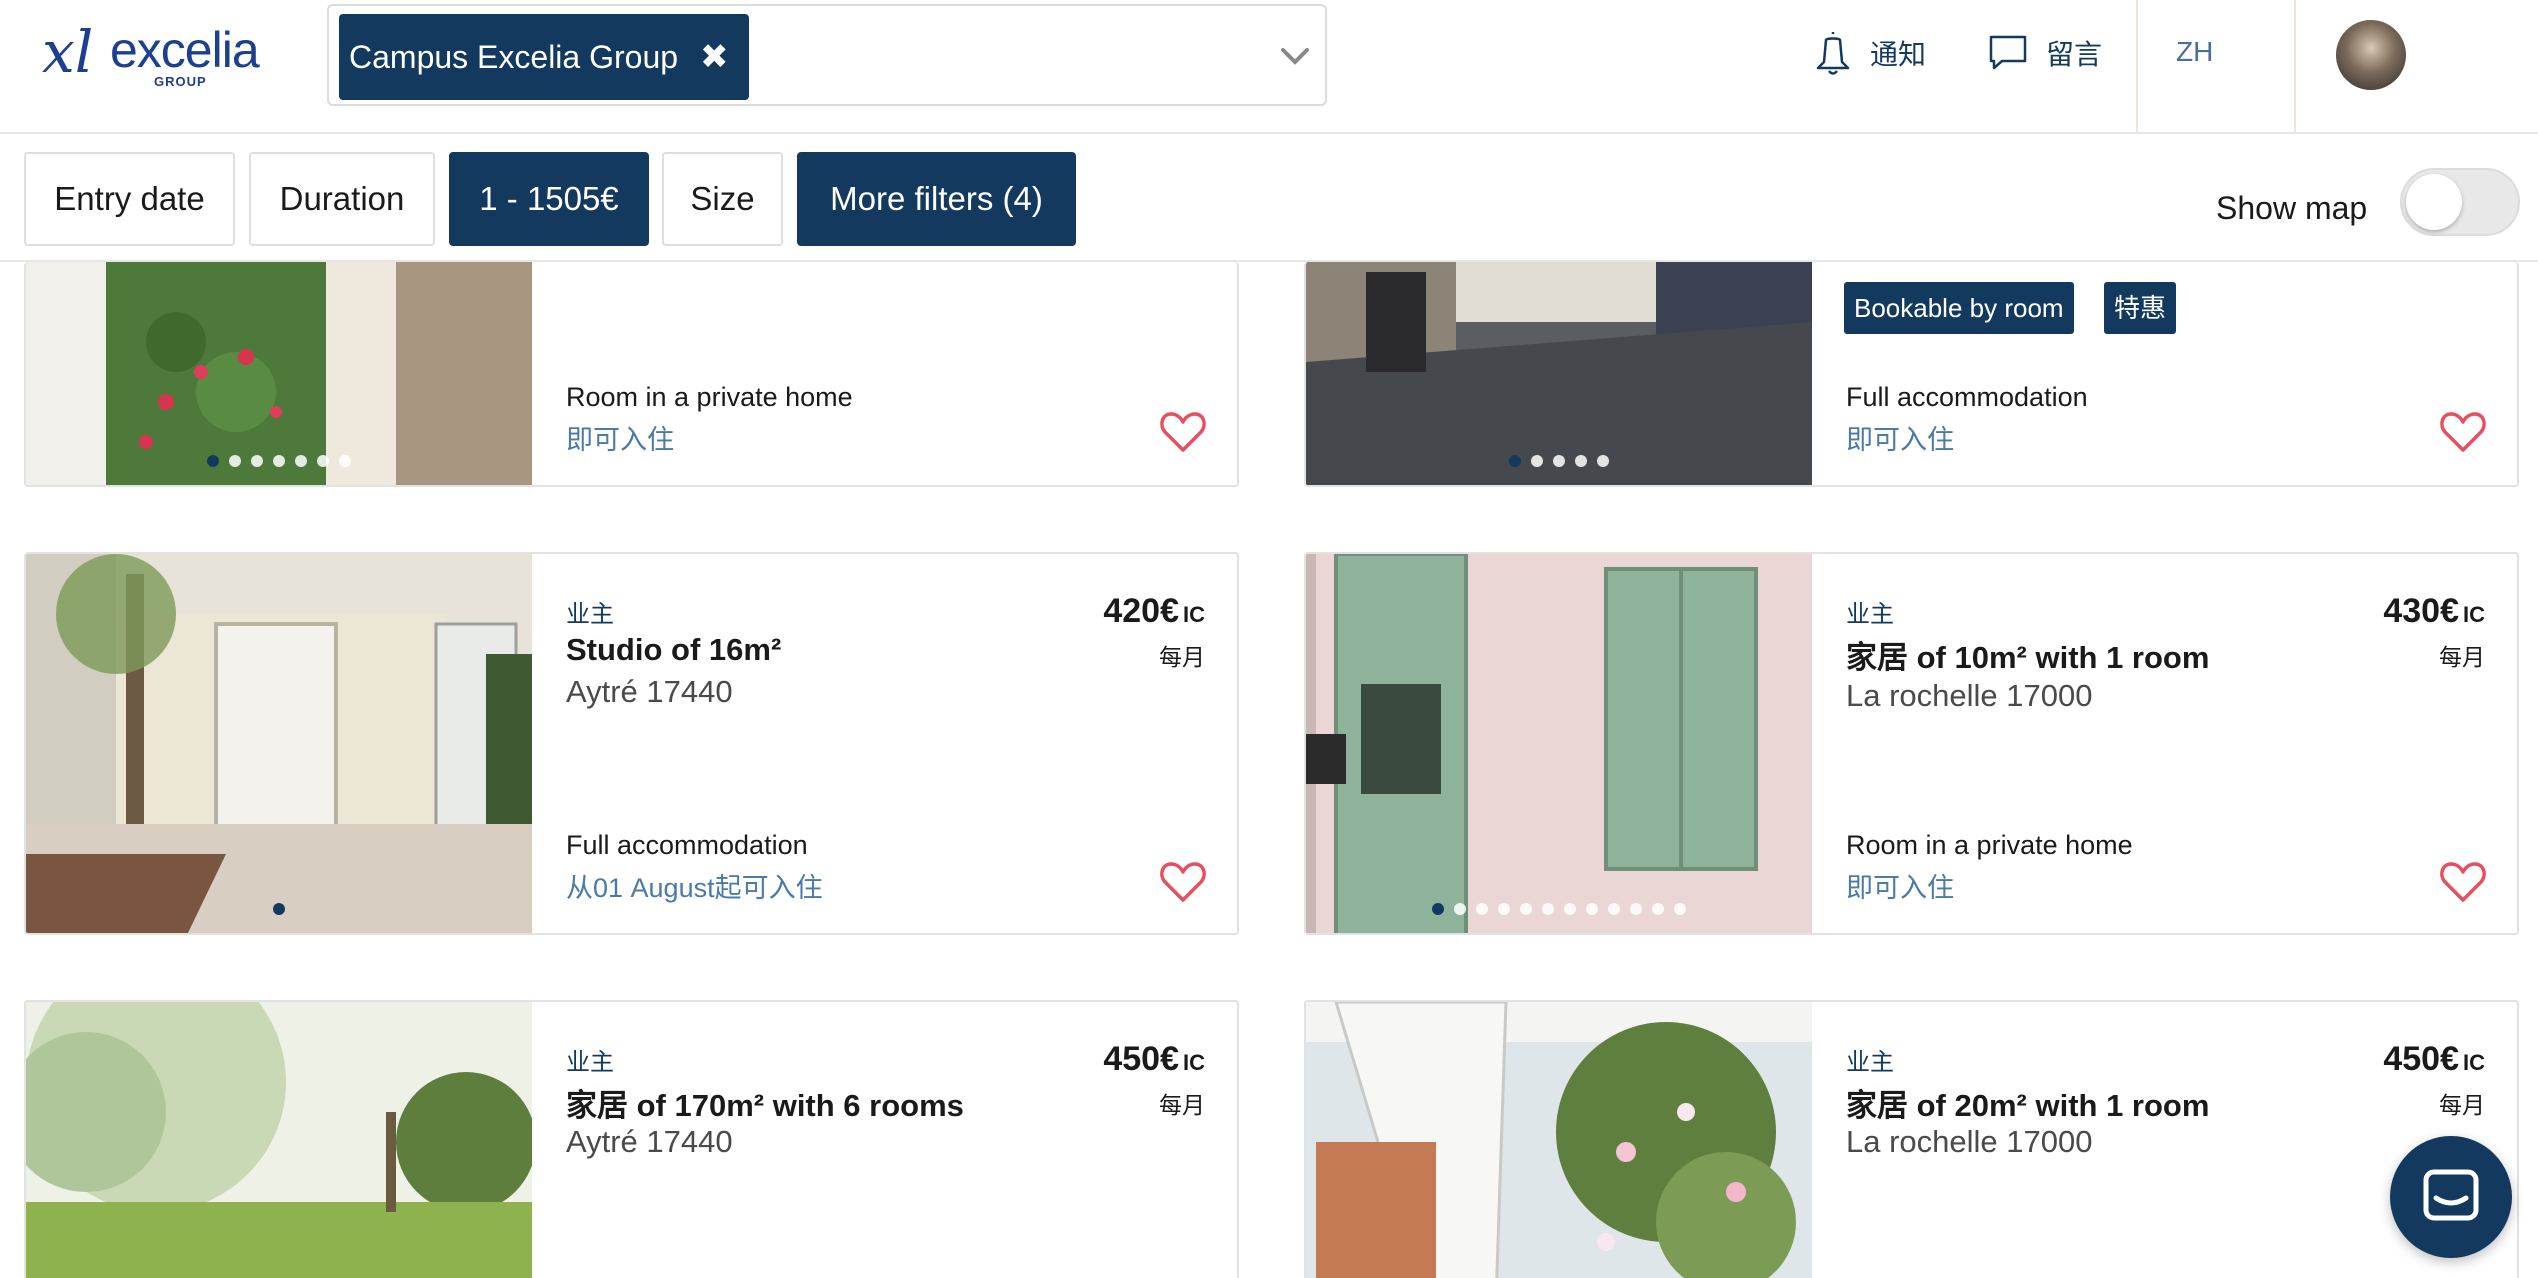 The height and width of the screenshot is (1278, 2538). What do you see at coordinates (2434, 202) in the screenshot?
I see `toggle-knob` at bounding box center [2434, 202].